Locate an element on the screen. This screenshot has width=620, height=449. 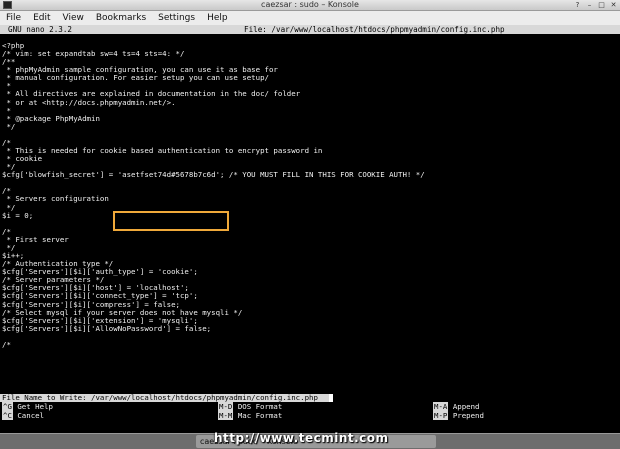
menu-settings: Settings is located at coordinates (176, 18).